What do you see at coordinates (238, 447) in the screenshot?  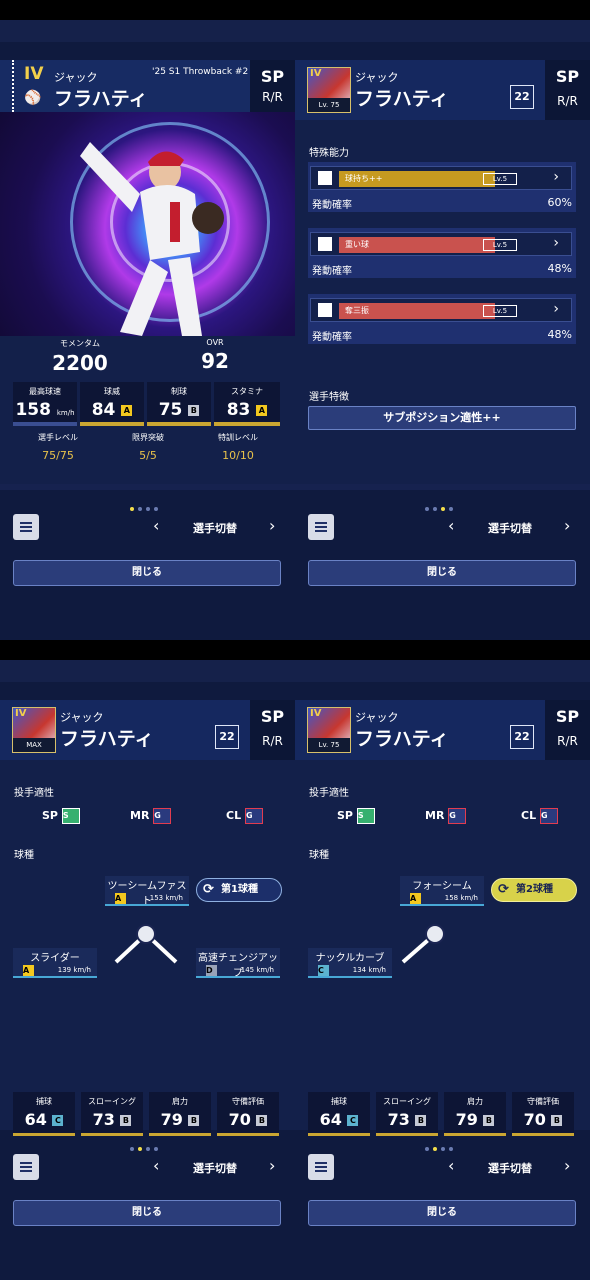 I see `level-training: 特訓レベル 10/10` at bounding box center [238, 447].